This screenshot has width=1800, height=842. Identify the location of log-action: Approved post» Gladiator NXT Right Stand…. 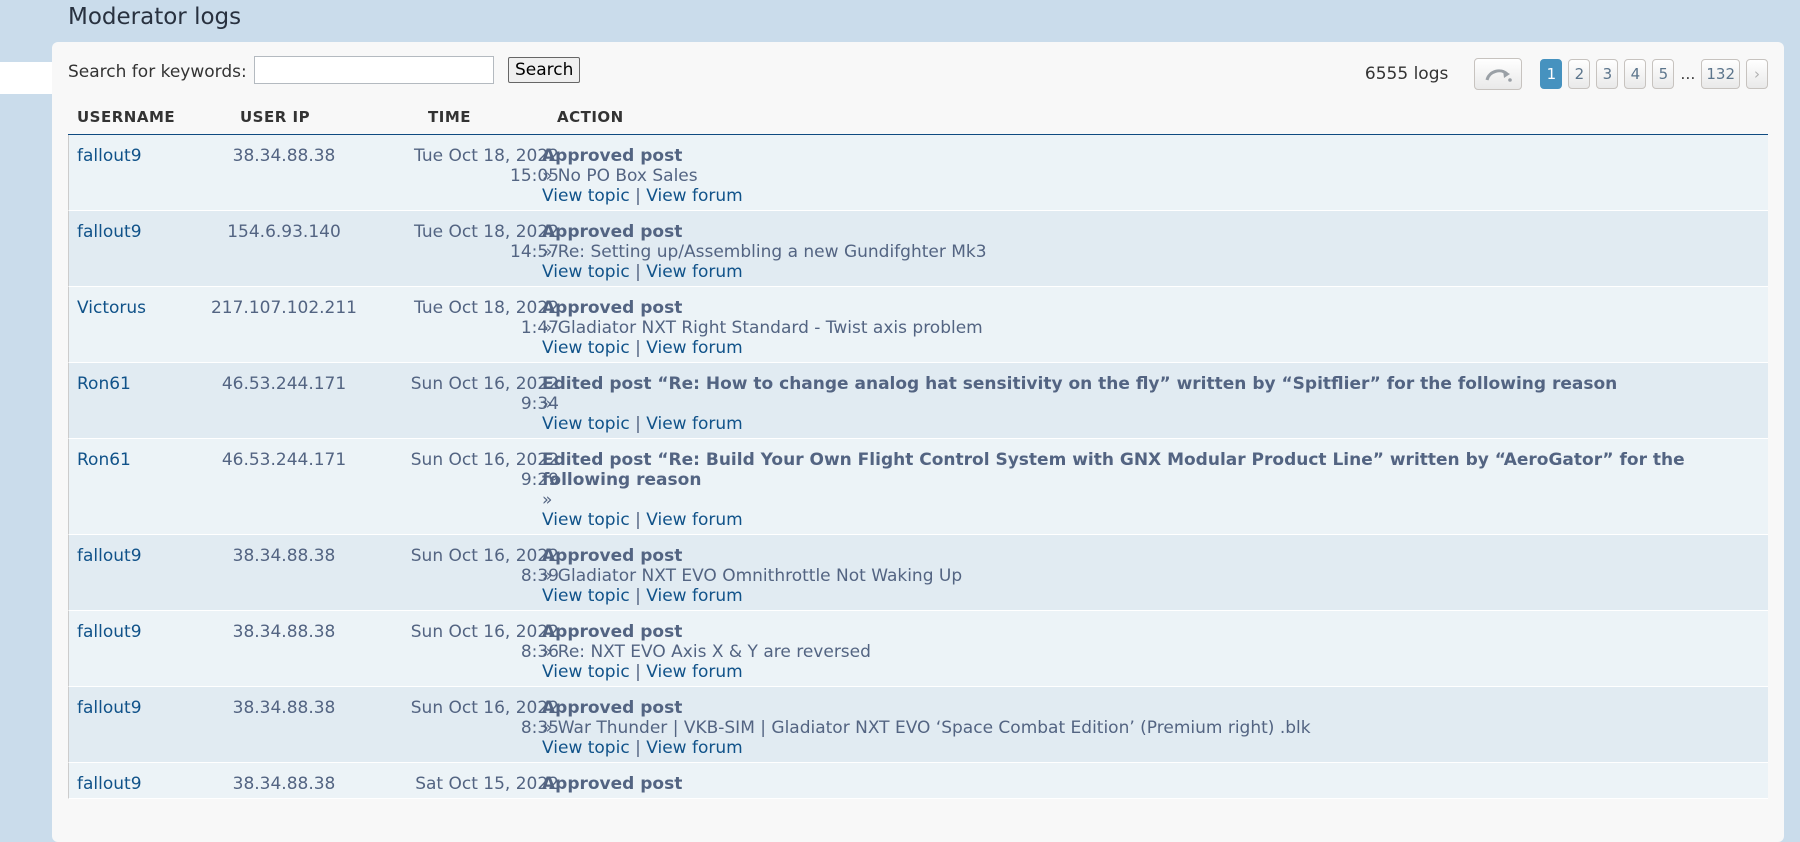
(1155, 328).